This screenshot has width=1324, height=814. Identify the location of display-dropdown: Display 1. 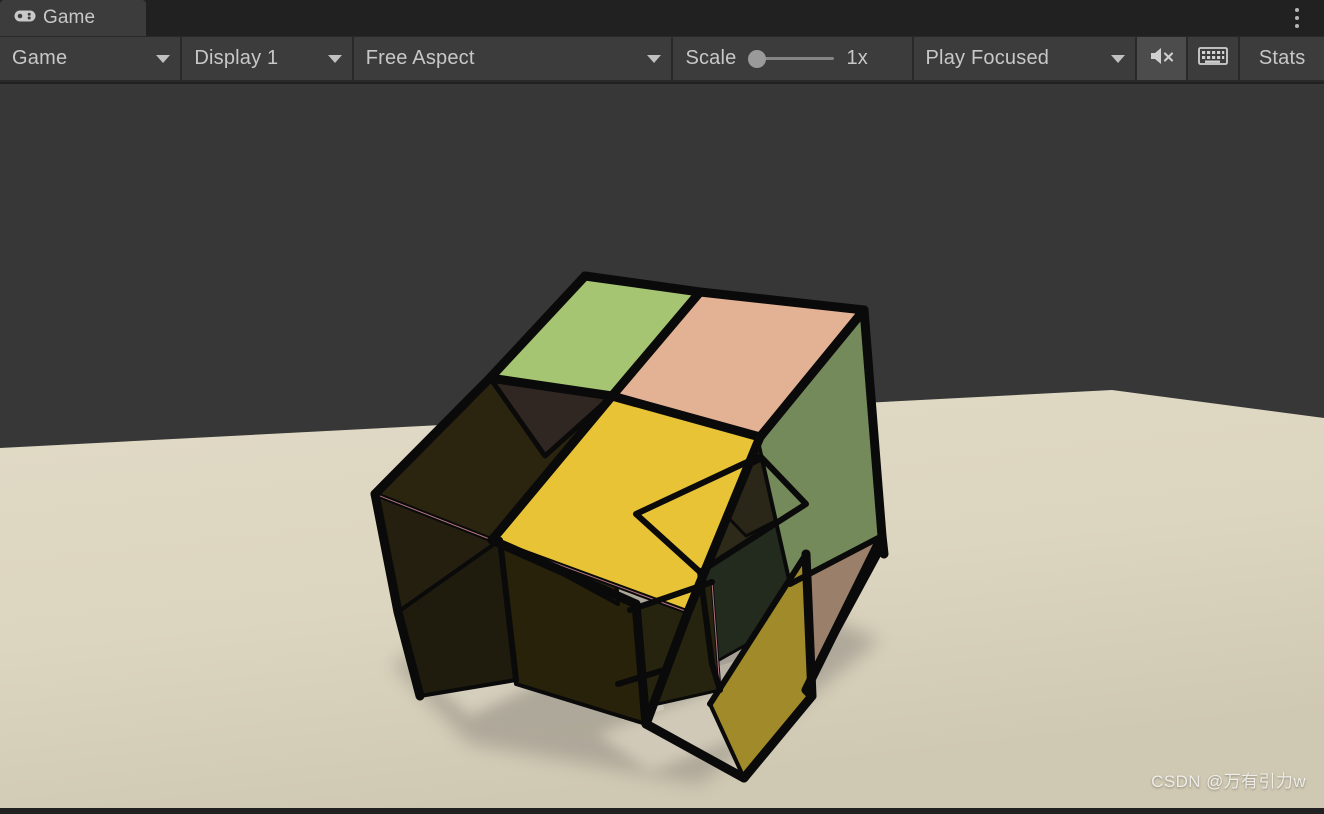
(267, 58).